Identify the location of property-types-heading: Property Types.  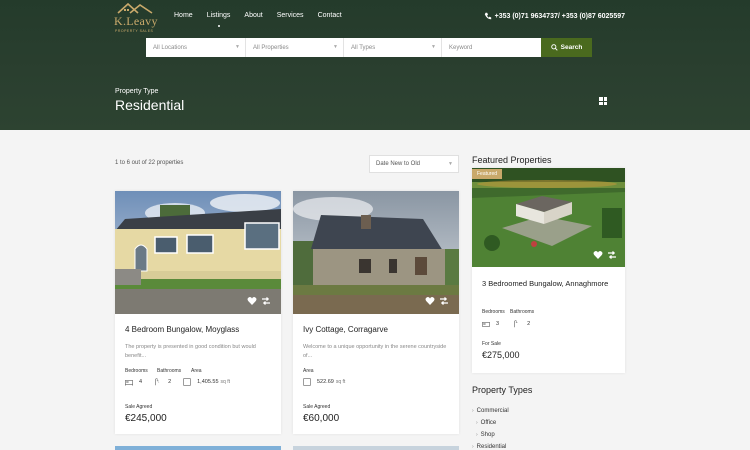
(502, 390).